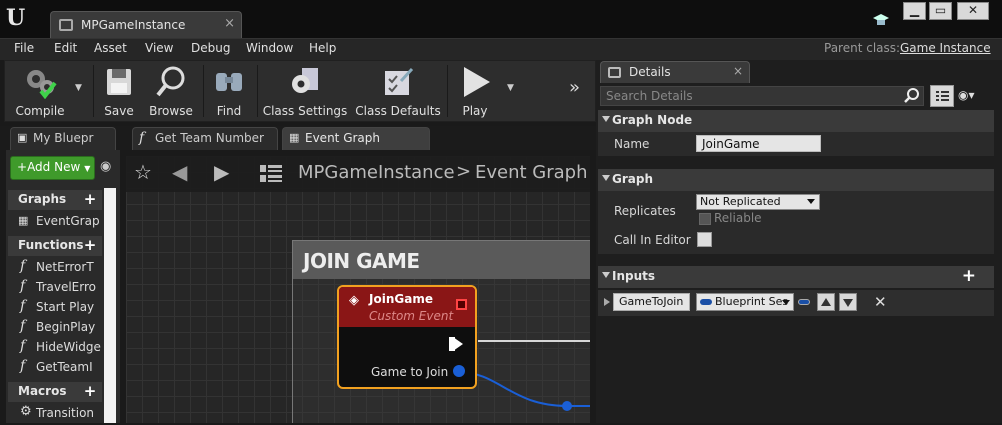  I want to click on tab-details: Details ×, so click(675, 72).